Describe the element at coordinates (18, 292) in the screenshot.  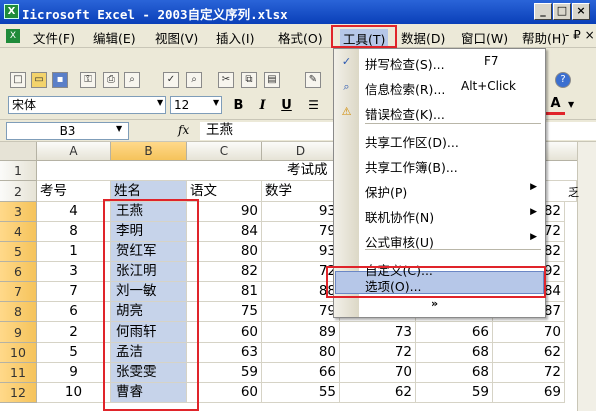
I see `row-header: 7` at that location.